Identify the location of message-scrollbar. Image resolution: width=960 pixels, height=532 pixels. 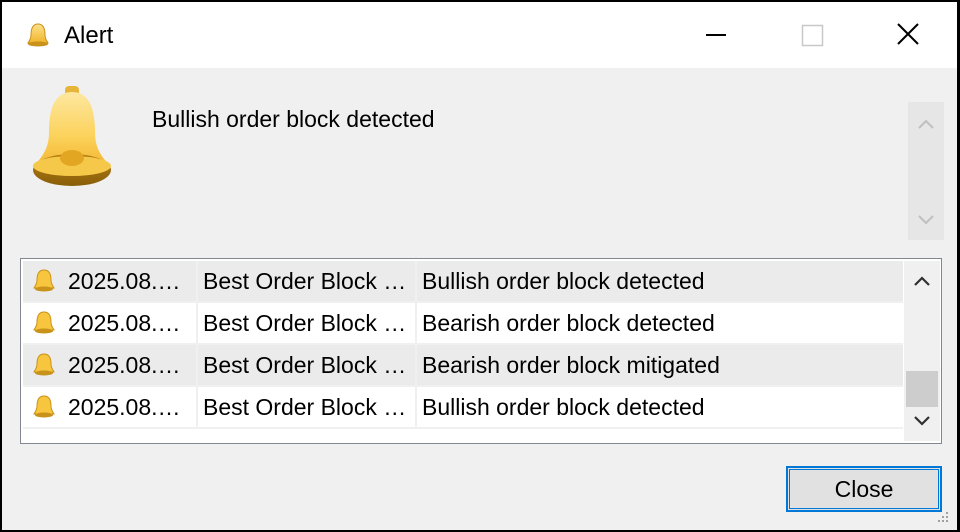
(926, 171).